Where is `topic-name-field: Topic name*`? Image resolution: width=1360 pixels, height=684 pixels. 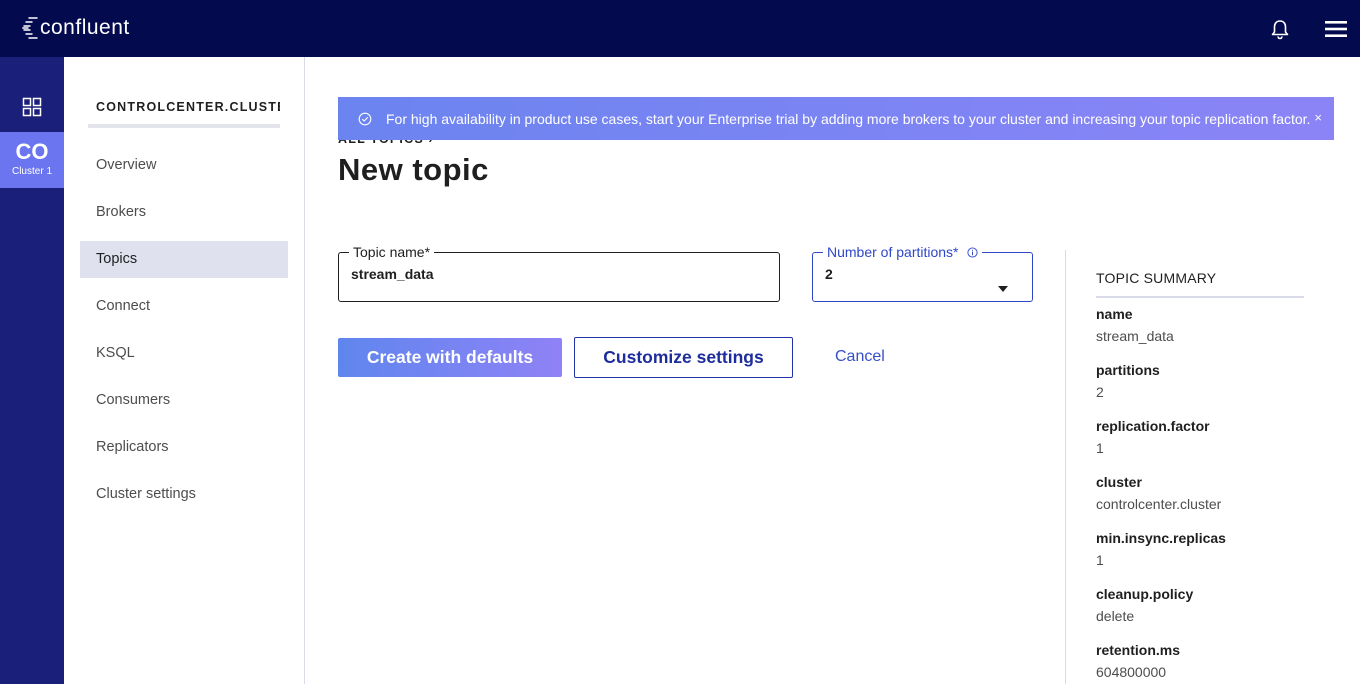 topic-name-field: Topic name* is located at coordinates (559, 273).